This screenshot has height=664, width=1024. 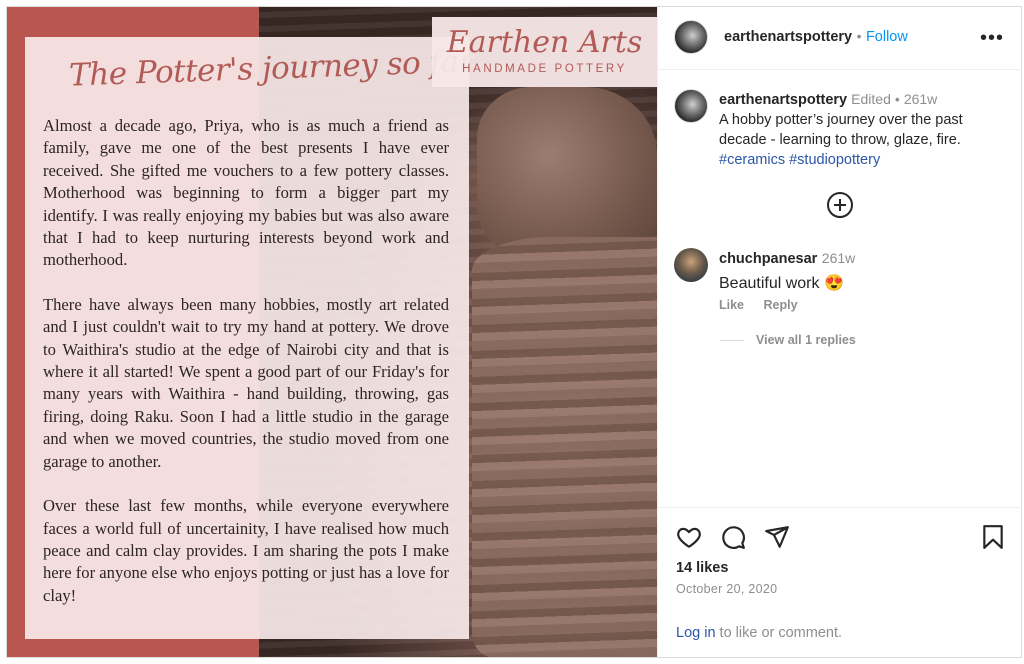 What do you see at coordinates (696, 633) in the screenshot?
I see `login-link: Log in` at bounding box center [696, 633].